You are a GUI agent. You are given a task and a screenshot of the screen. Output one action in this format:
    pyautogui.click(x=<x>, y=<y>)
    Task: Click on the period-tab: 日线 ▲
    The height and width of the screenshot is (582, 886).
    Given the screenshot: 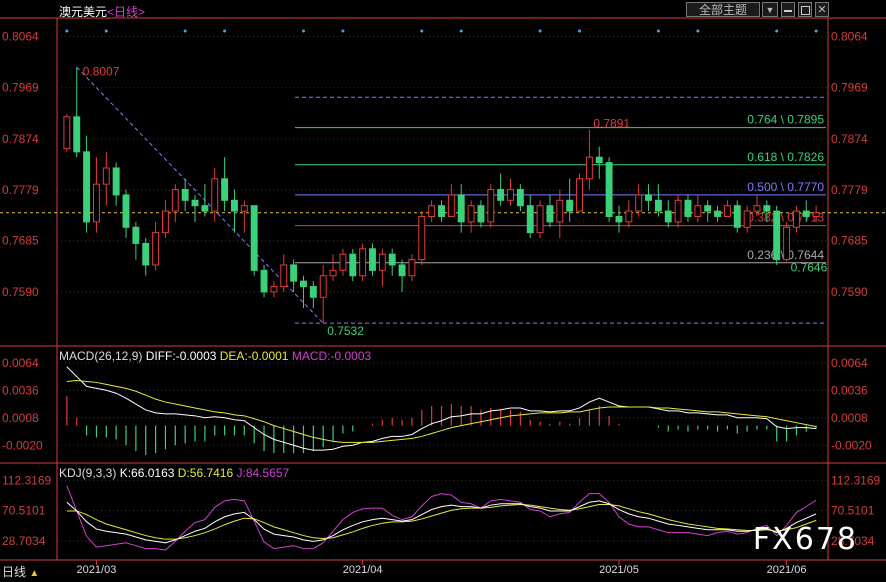 What is the action you would take?
    pyautogui.click(x=20, y=571)
    